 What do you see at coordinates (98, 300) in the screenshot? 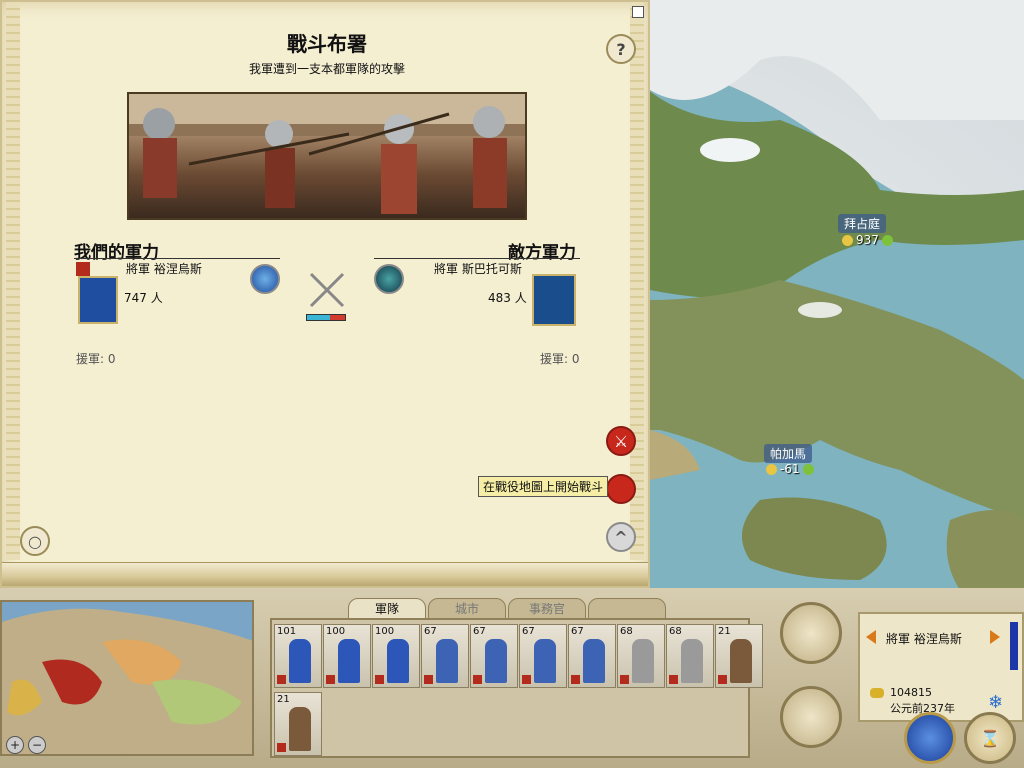
I see `our-banner-wolf-icon` at bounding box center [98, 300].